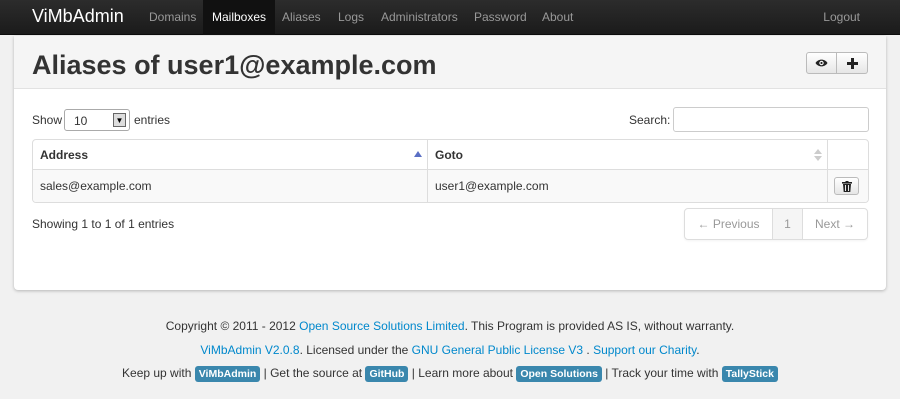 This screenshot has height=399, width=900. I want to click on show-label: Show, so click(47, 120).